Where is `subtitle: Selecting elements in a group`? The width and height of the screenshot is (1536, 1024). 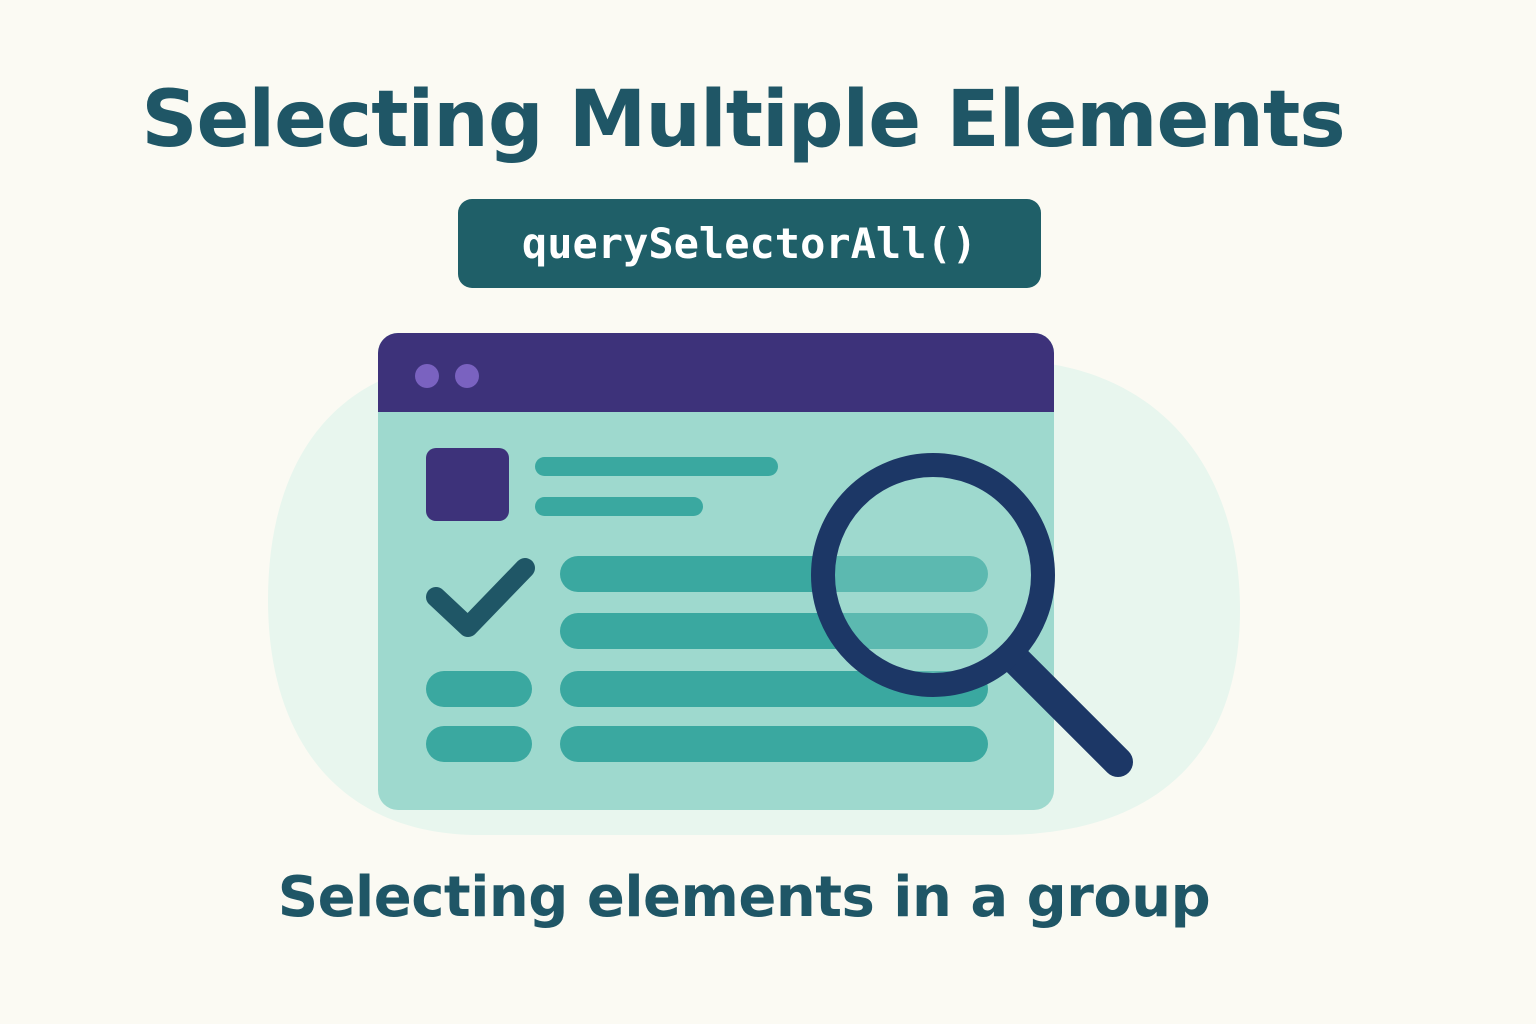
subtitle: Selecting elements in a group is located at coordinates (744, 897).